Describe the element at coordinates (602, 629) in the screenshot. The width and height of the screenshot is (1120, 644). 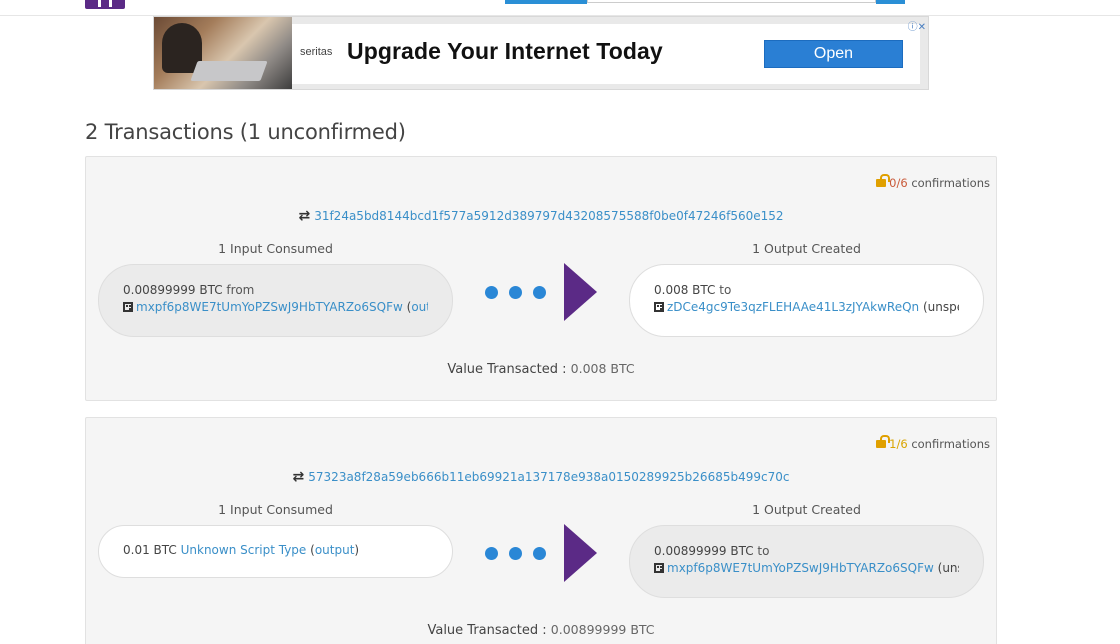
I see `value-amount: 0.00899999 BTC` at that location.